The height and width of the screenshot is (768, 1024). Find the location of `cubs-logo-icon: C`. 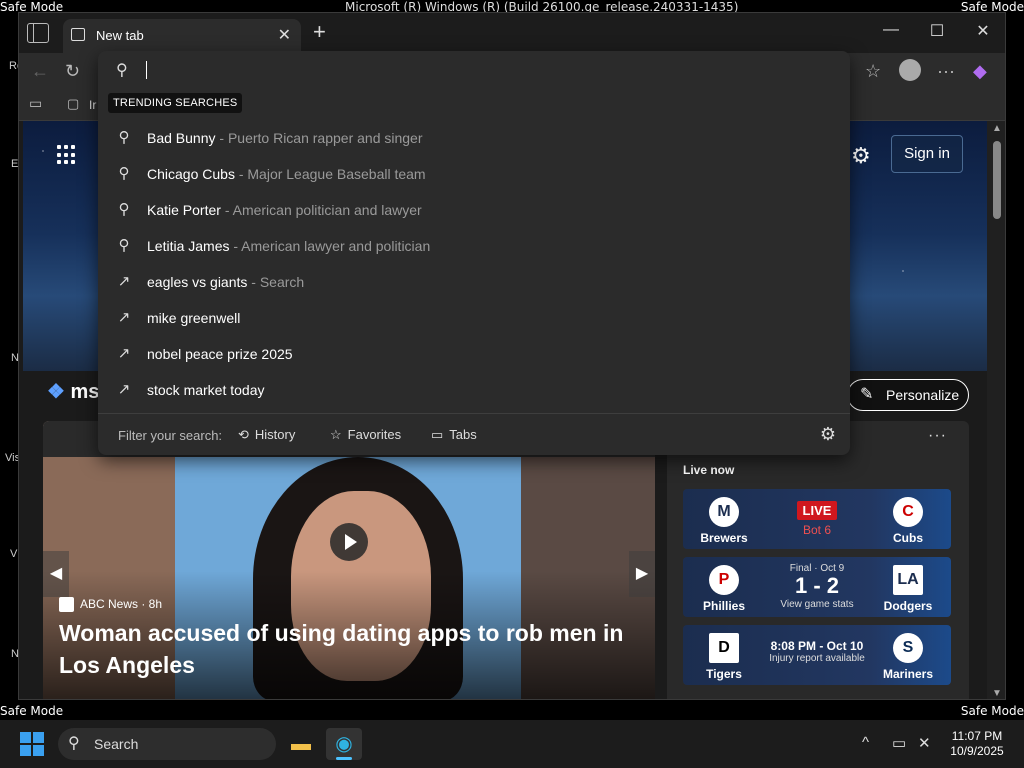

cubs-logo-icon: C is located at coordinates (908, 512).